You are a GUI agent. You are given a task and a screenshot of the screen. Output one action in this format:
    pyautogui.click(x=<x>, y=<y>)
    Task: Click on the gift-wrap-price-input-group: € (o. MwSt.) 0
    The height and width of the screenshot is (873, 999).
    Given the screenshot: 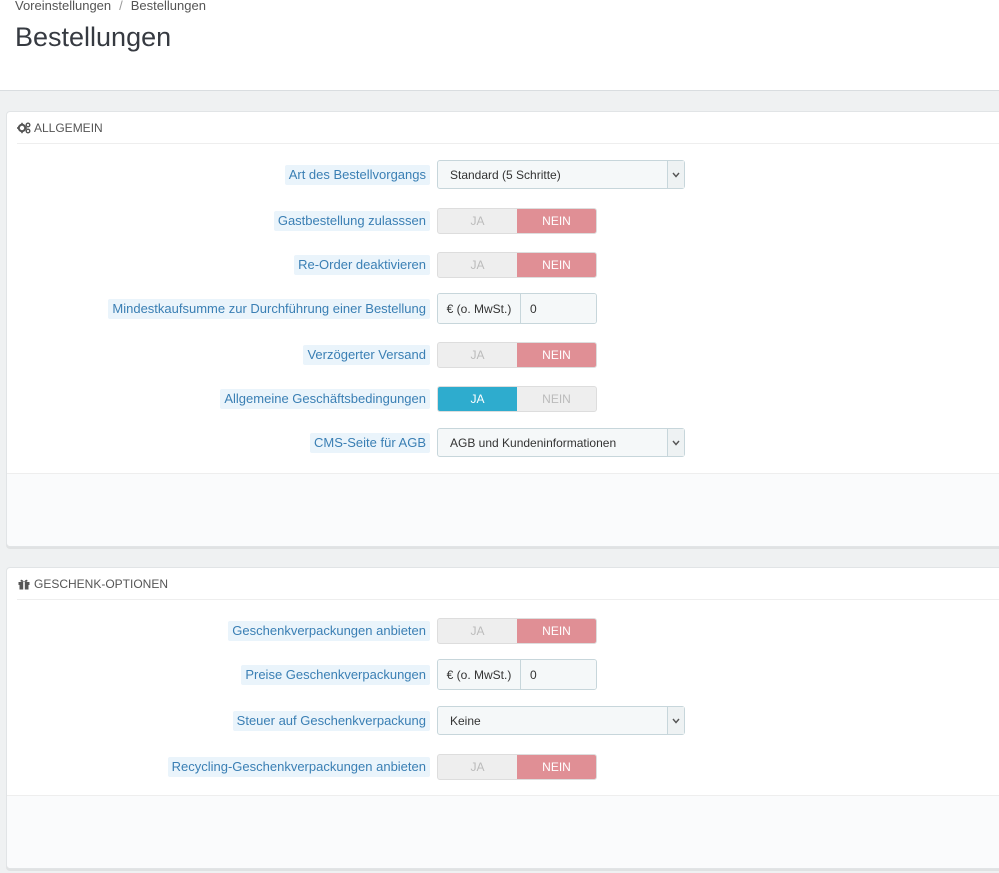 What is the action you would take?
    pyautogui.click(x=517, y=674)
    